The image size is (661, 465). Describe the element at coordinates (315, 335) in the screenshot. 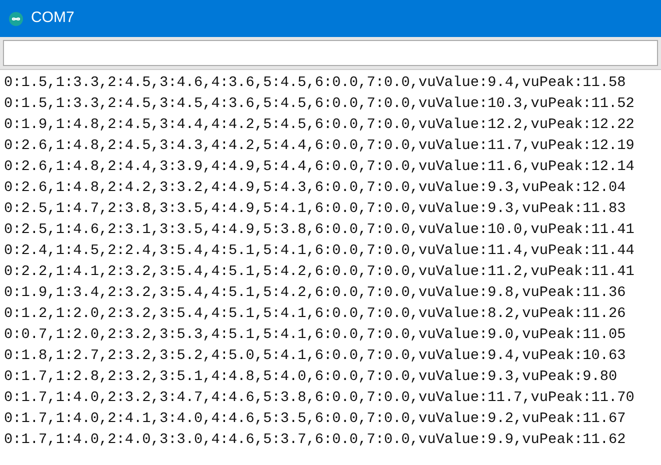

I see `output-line: 0:0.7,1:2.0,2:3.2,3:5.3,4:5.1,5:4.1,6:0.0,7:0.0,vuValue:9.0,vuPeak:11.05` at that location.